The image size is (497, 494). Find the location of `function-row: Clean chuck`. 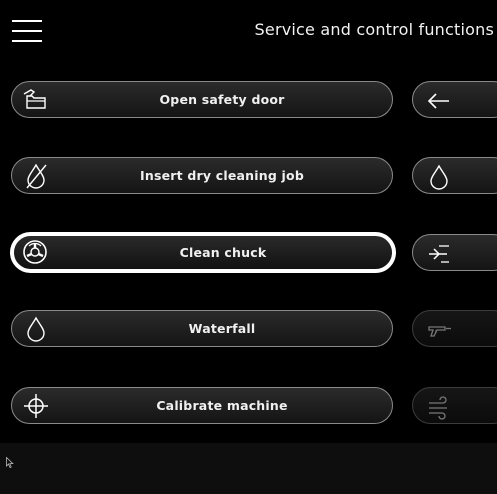

function-row: Clean chuck is located at coordinates (248, 253).